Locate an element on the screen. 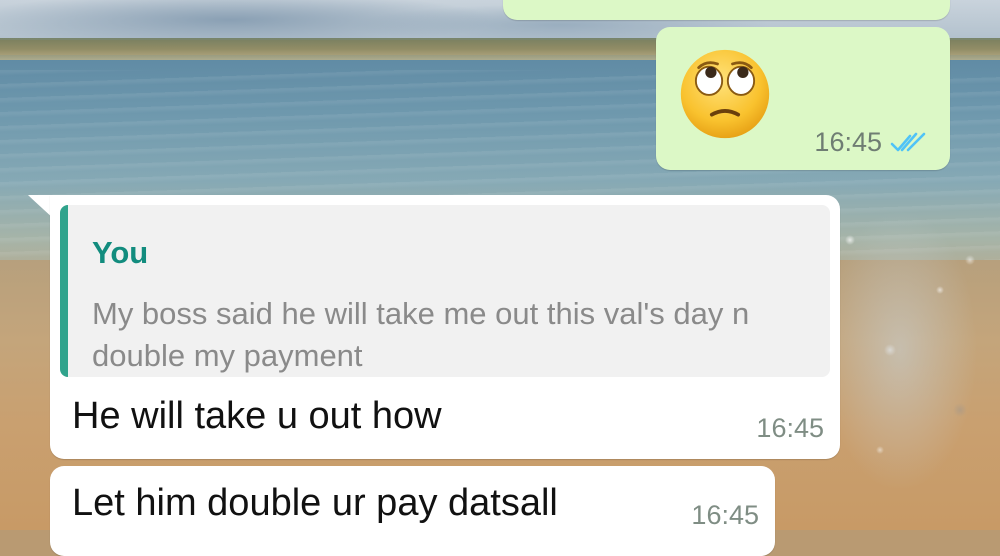 The height and width of the screenshot is (556, 1000). message-bubble-incoming: Let him double ur pay datsall 16:45 is located at coordinates (412, 511).